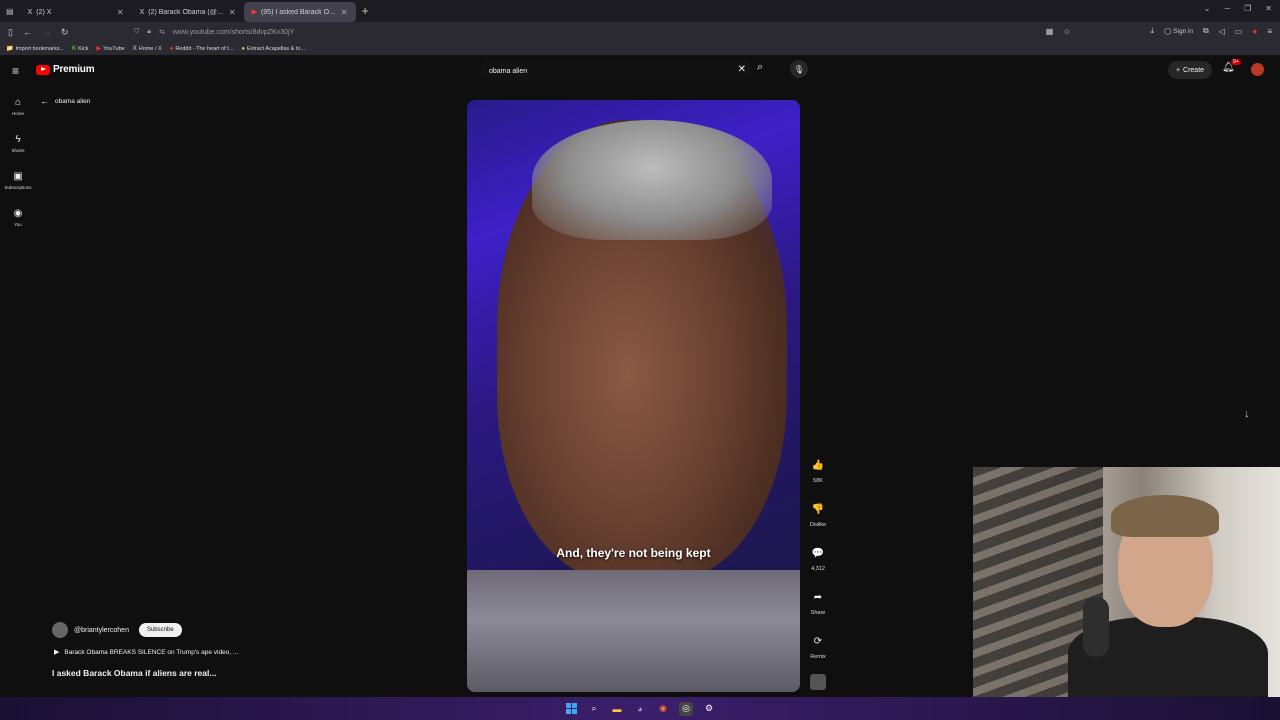 The width and height of the screenshot is (1280, 720). I want to click on comment-count: 4,312, so click(818, 569).